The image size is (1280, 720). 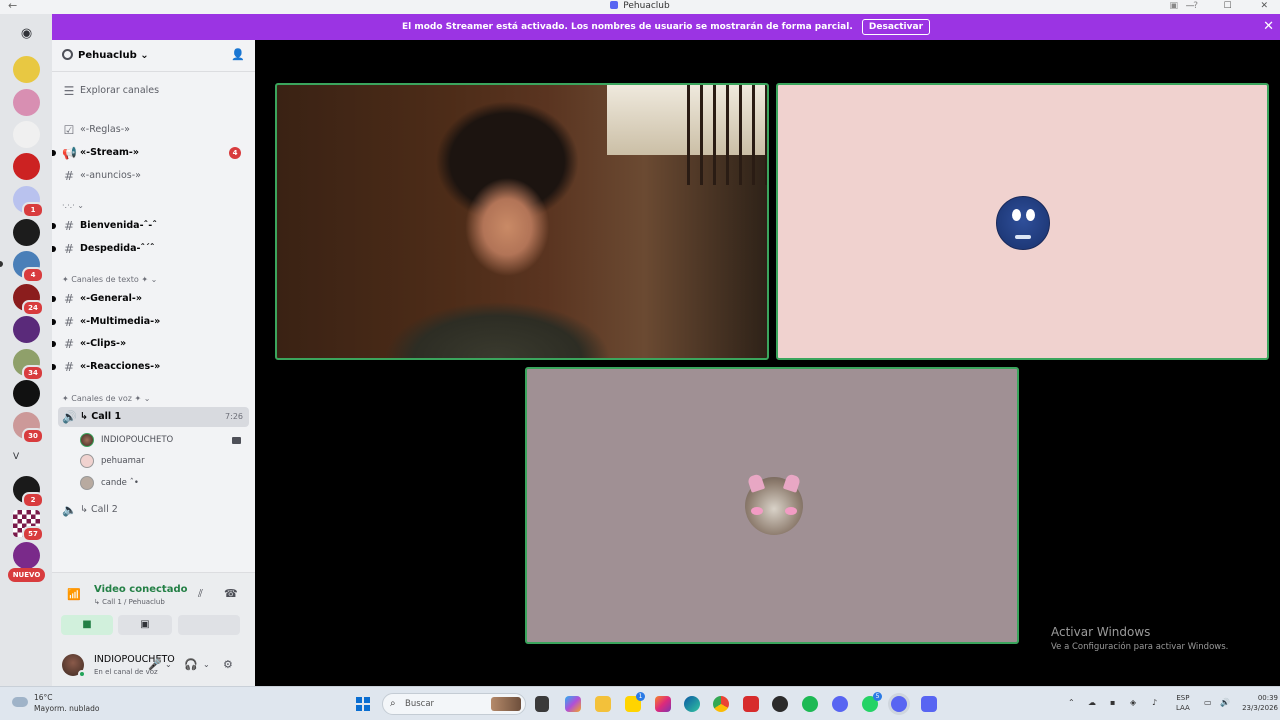 I want to click on headphones-icon: 🎧, so click(x=191, y=664).